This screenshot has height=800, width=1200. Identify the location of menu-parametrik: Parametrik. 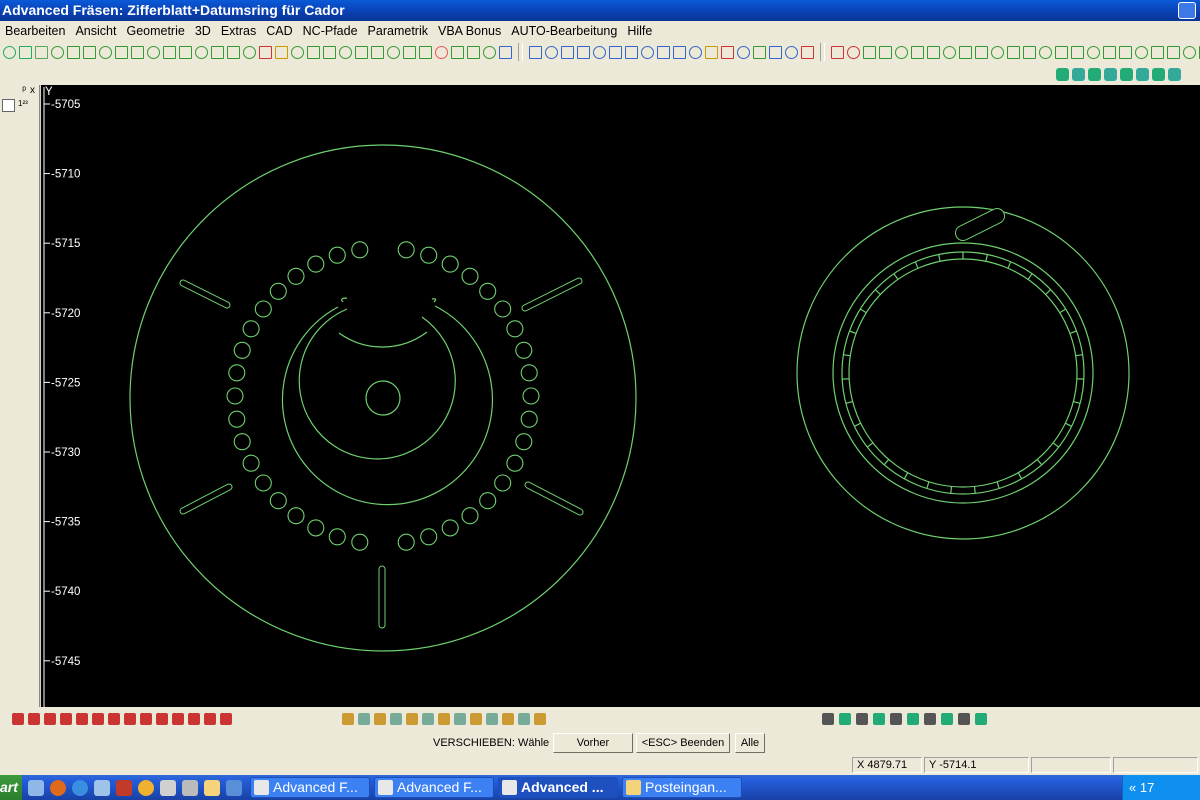
(398, 31).